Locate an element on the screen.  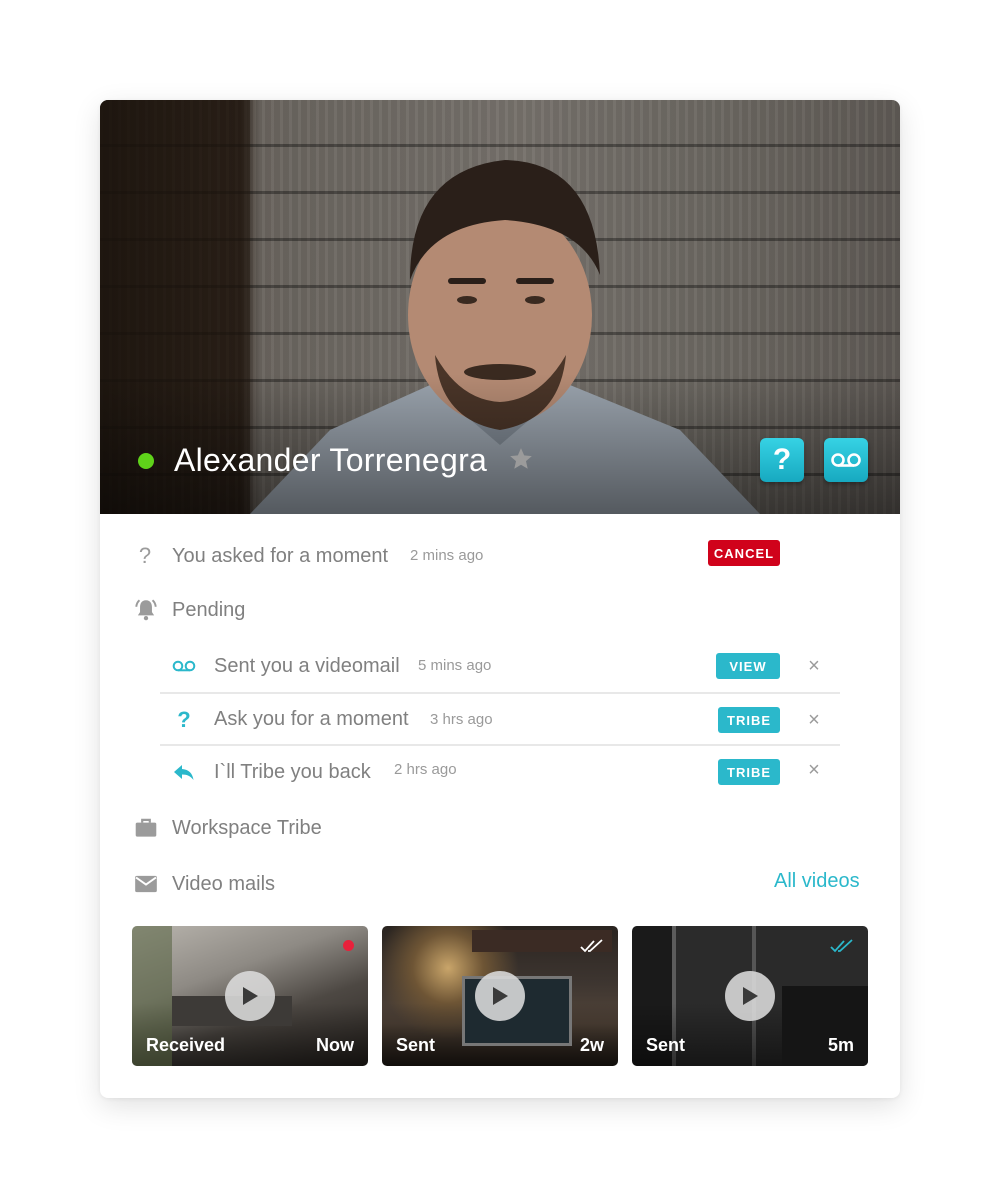
contact-name: Alexander Torrenegra is located at coordinates (331, 460).